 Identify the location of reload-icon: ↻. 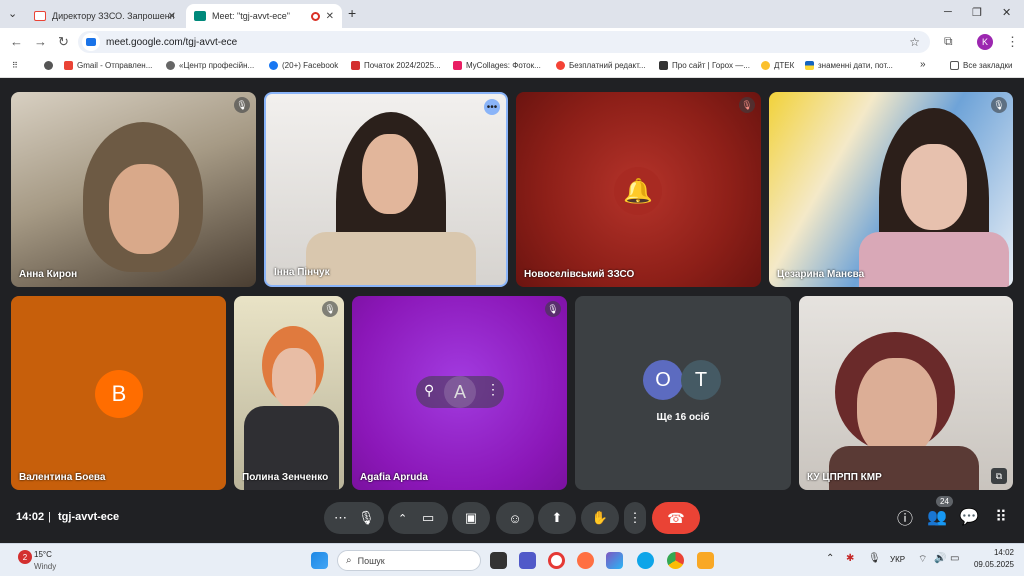
(63, 42).